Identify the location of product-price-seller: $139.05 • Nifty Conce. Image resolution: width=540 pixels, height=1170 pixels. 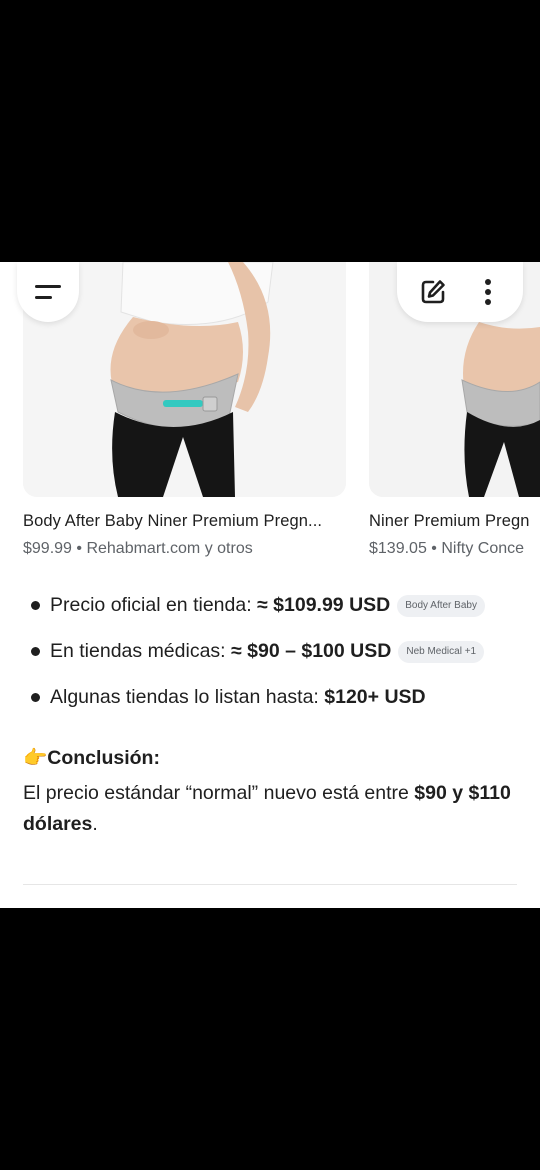
(454, 549).